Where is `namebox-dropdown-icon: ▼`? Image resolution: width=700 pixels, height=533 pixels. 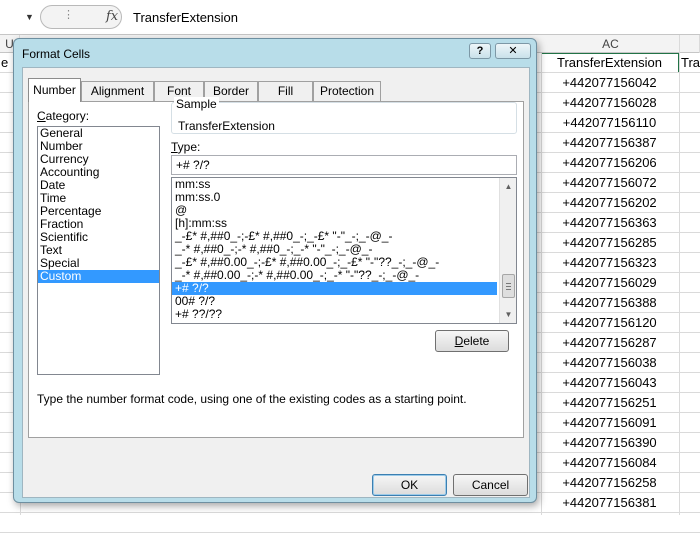
namebox-dropdown-icon: ▼ is located at coordinates (29, 17).